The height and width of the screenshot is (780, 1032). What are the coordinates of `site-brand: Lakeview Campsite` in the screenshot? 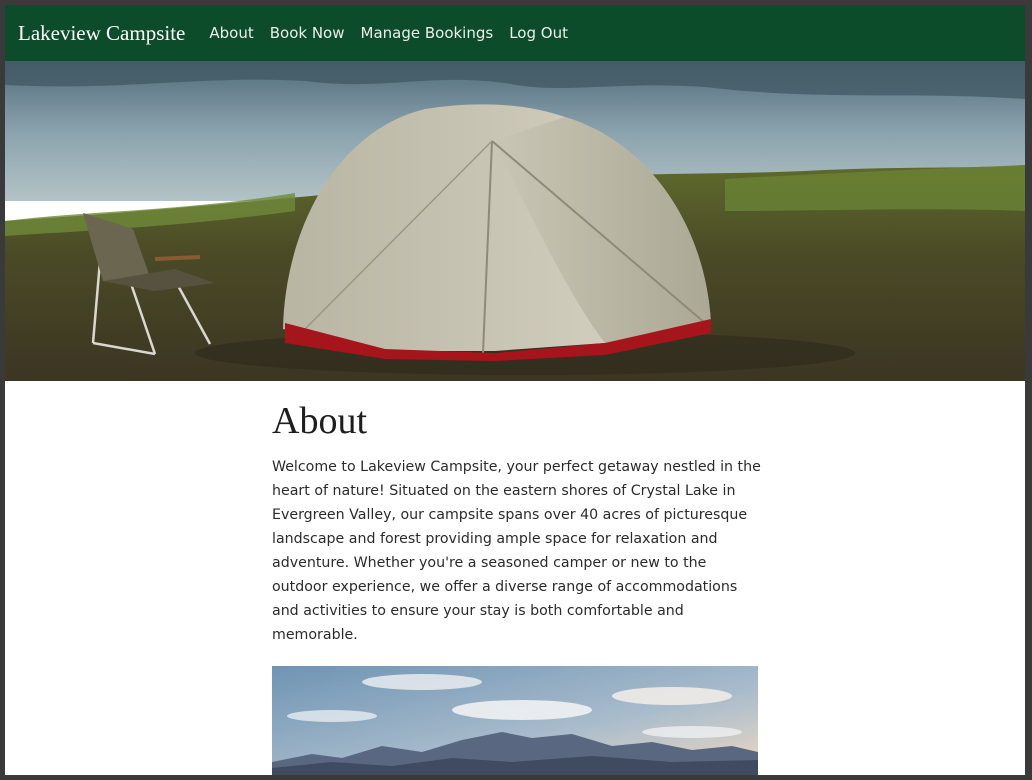 It's located at (101, 33).